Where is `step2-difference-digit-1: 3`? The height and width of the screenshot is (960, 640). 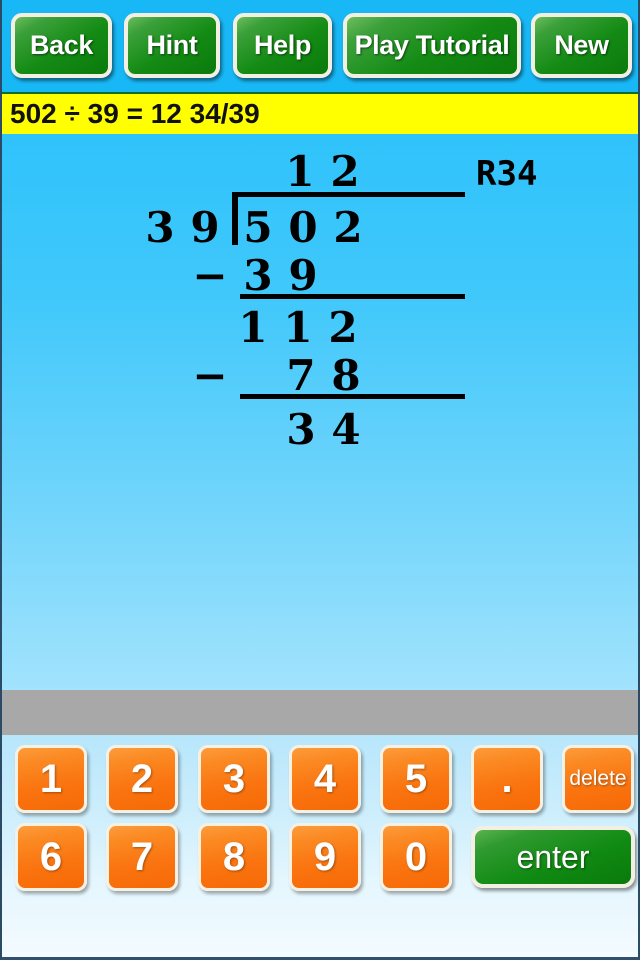 step2-difference-digit-1: 3 is located at coordinates (301, 429).